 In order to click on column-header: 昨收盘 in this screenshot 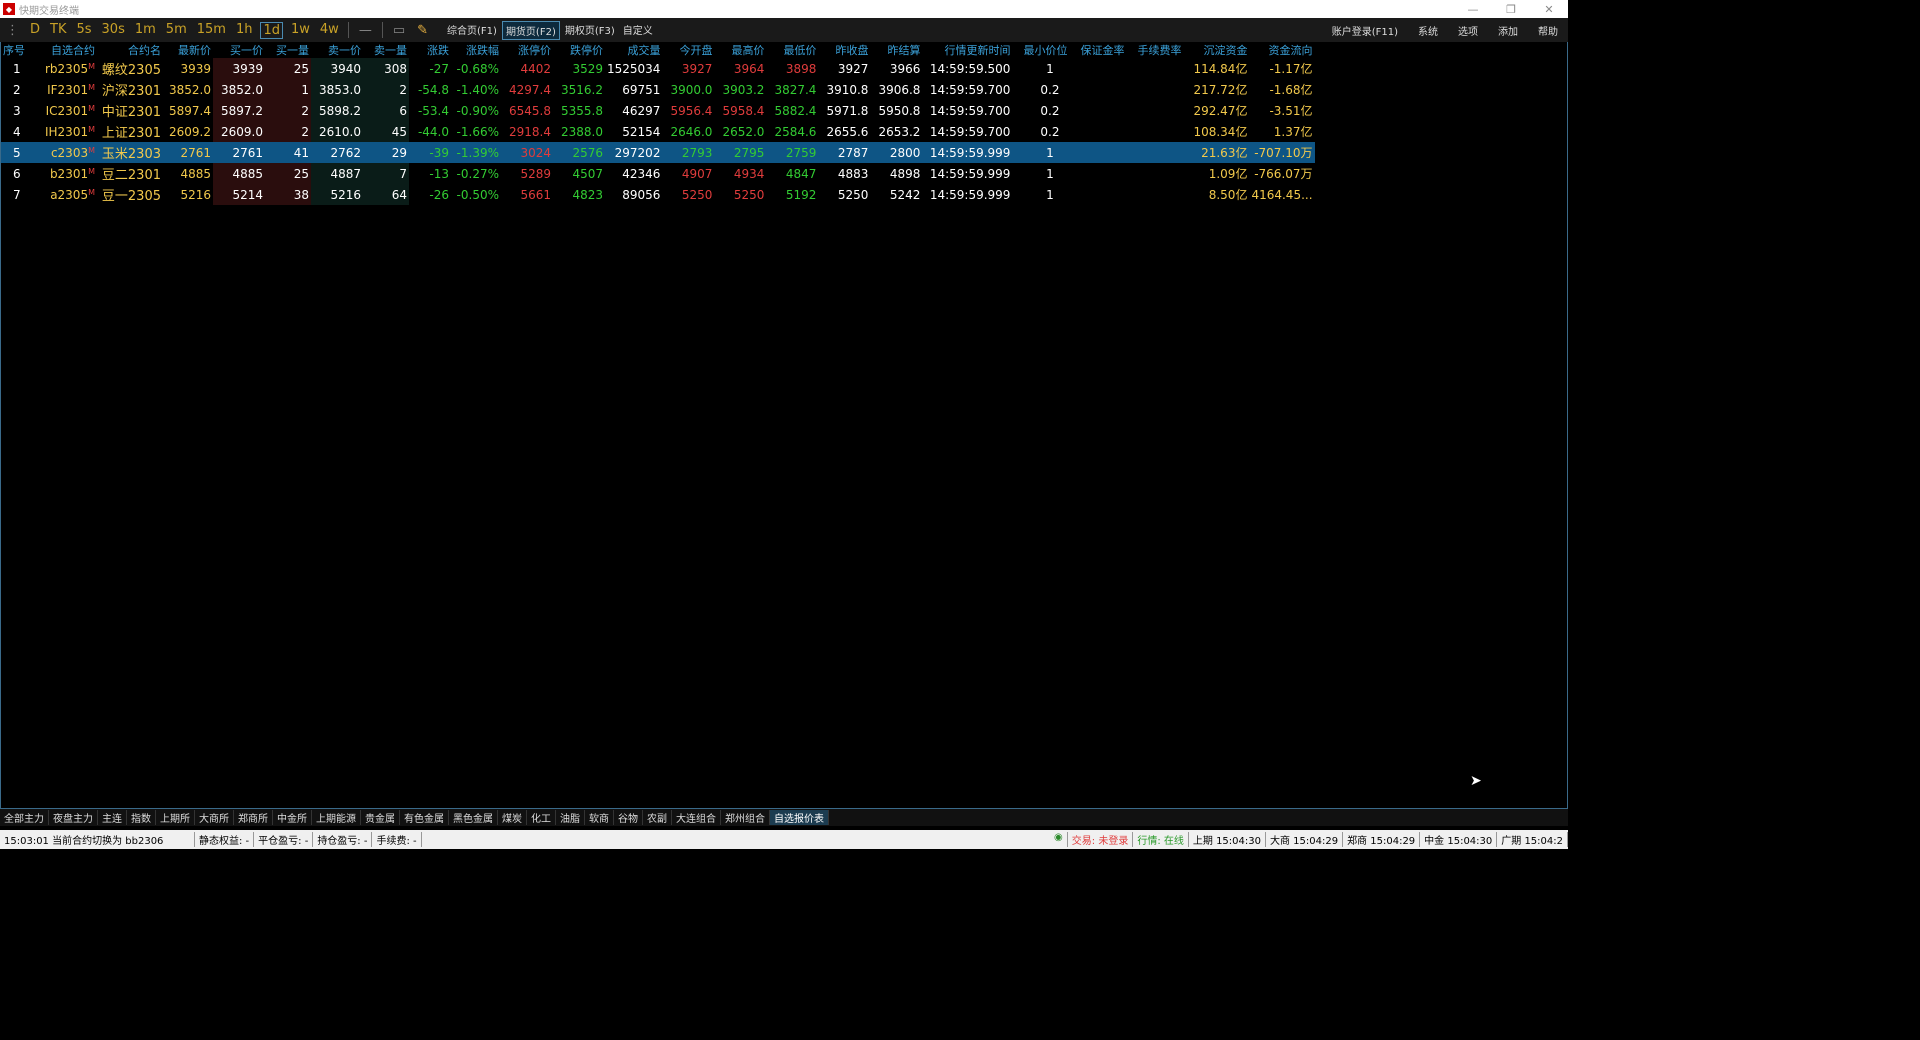, I will do `click(844, 50)`.